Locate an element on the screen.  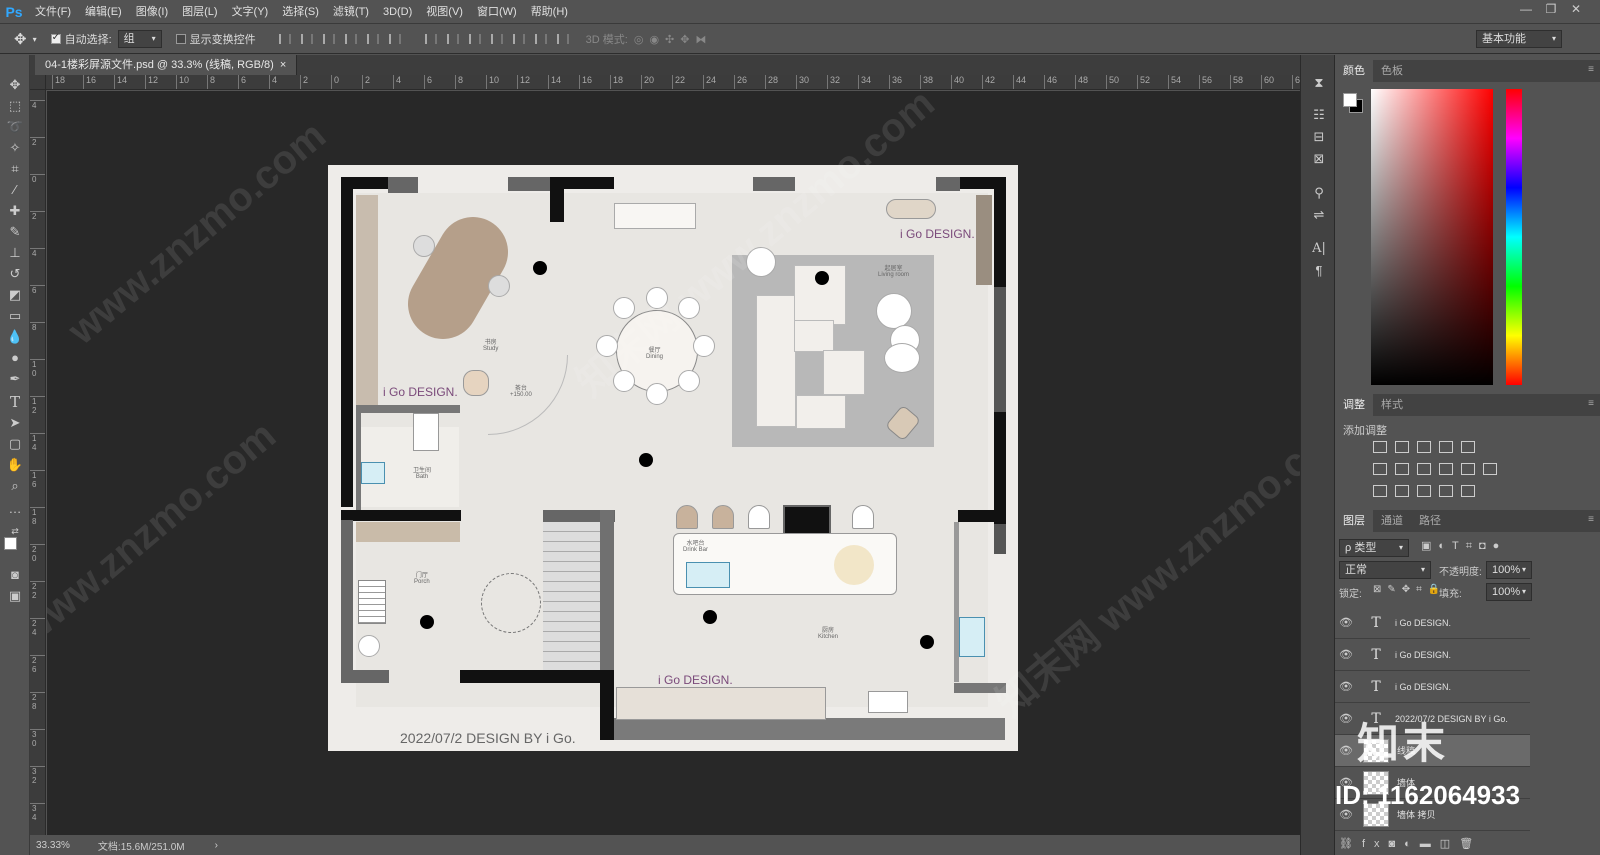
menu-item: 图层(L) is located at coordinates (199, 12).